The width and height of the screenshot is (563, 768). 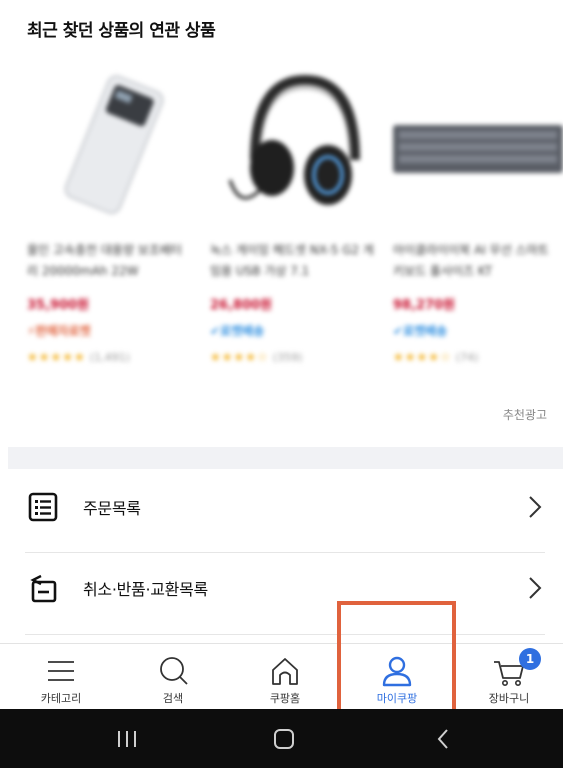 I want to click on section-divider, so click(x=285, y=458).